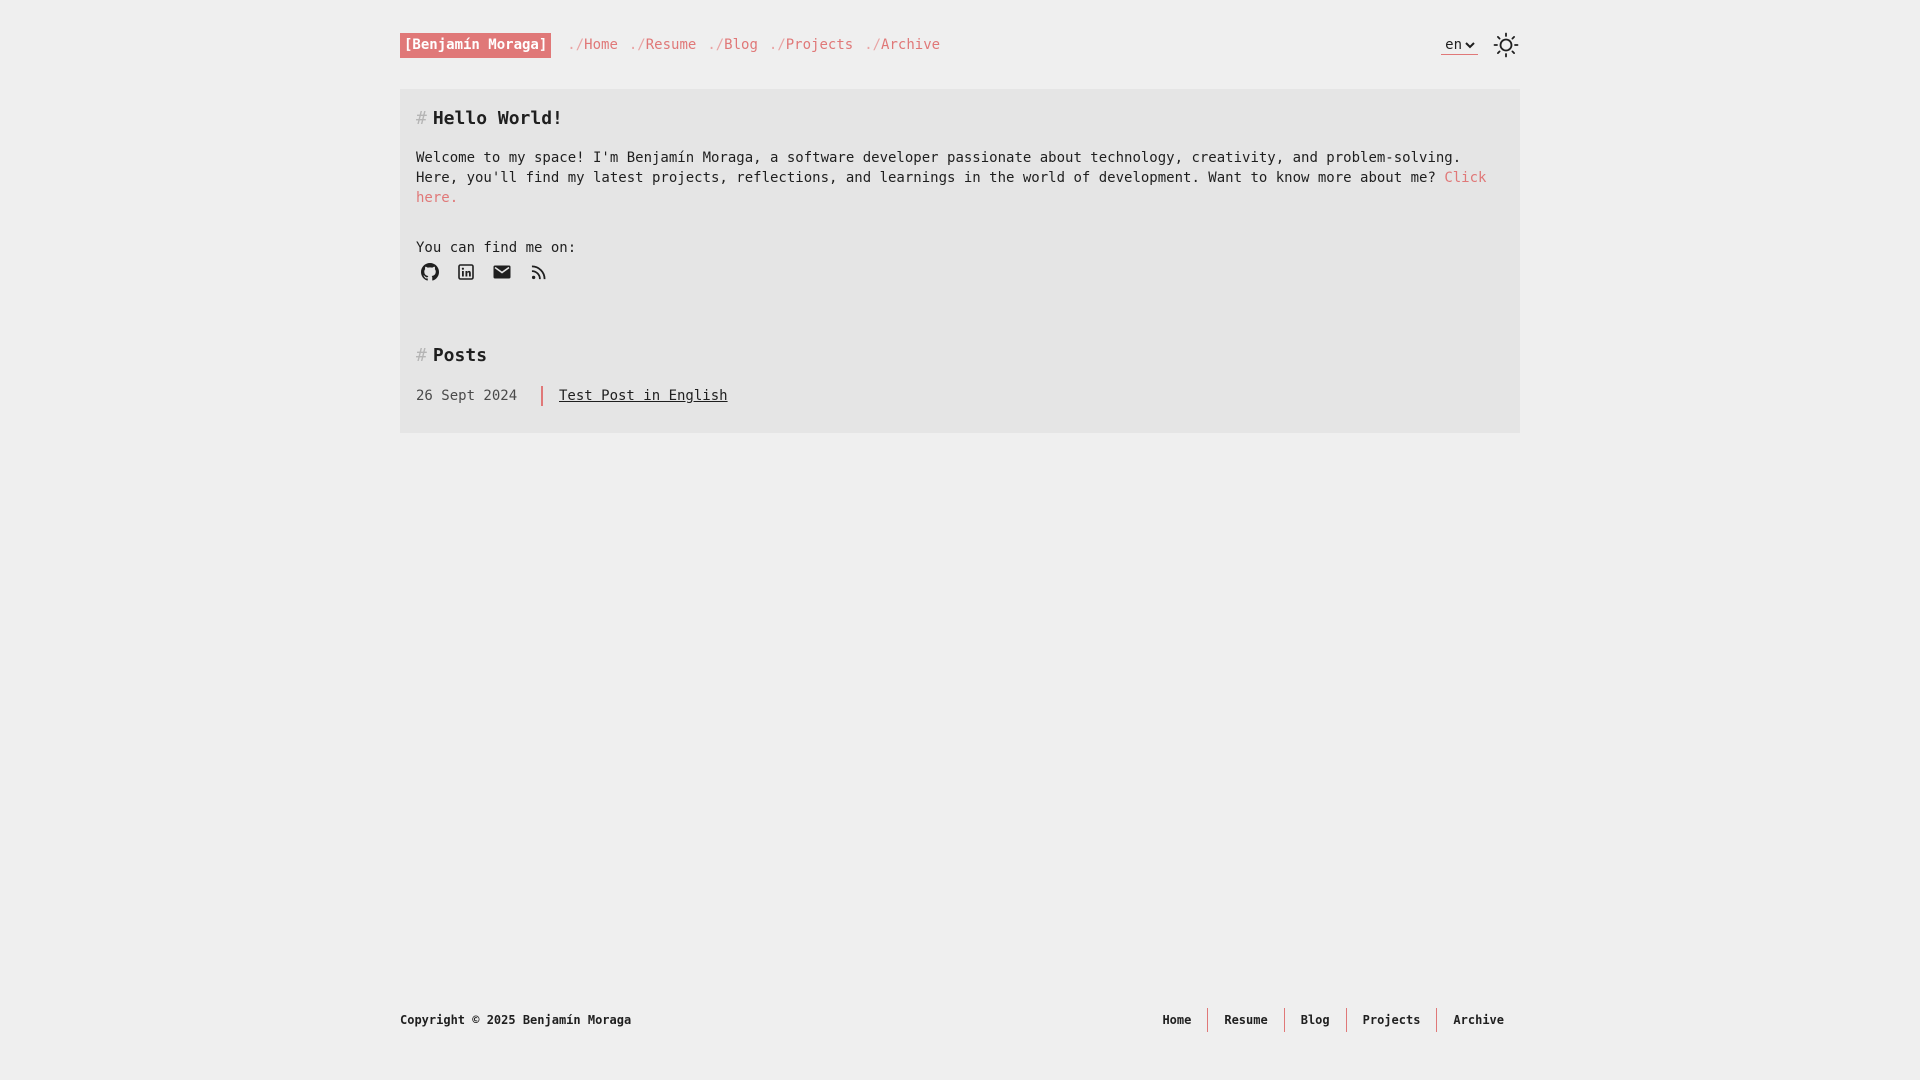 The height and width of the screenshot is (1080, 1920). I want to click on github-link, so click(430, 272).